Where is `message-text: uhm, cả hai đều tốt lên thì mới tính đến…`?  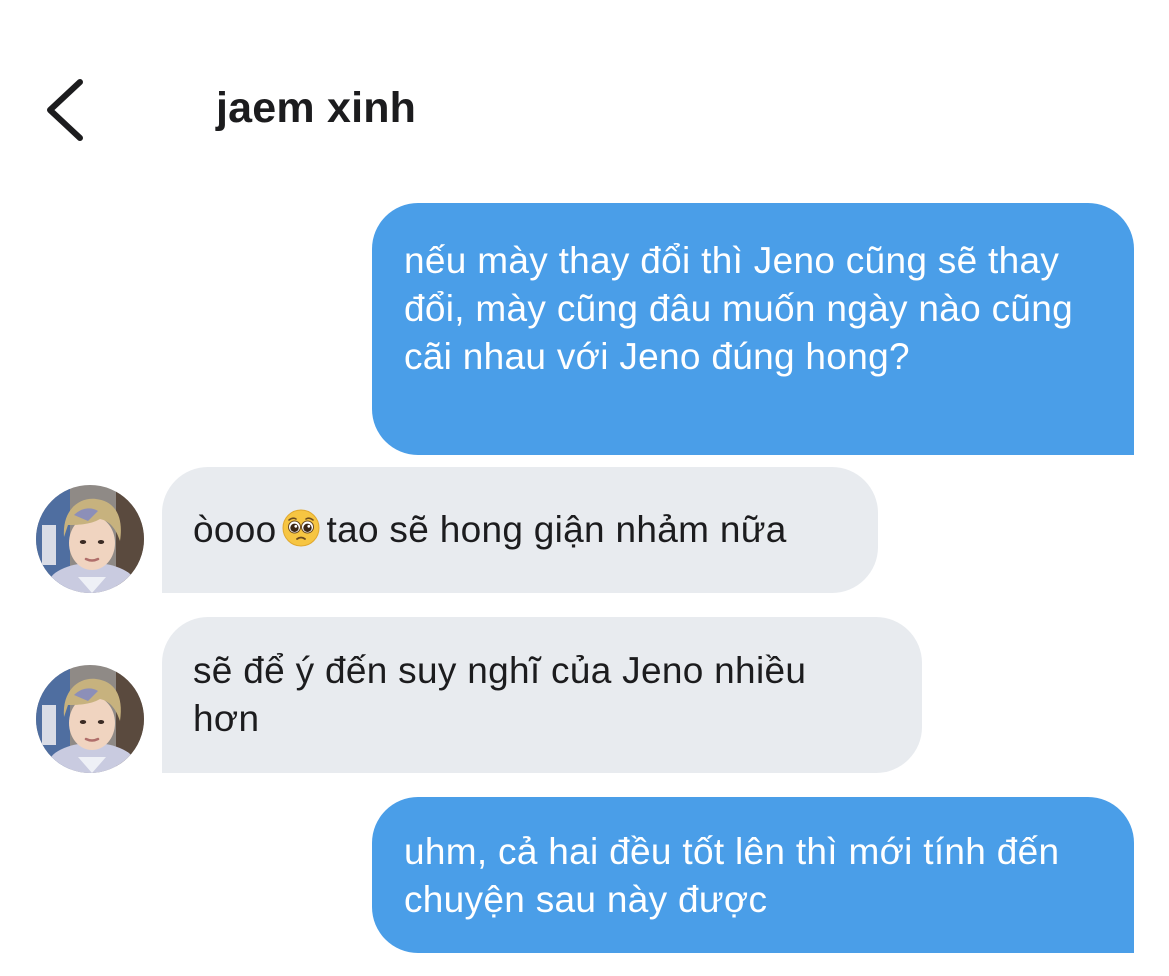 message-text: uhm, cả hai đều tốt lên thì mới tính đến… is located at coordinates (732, 875).